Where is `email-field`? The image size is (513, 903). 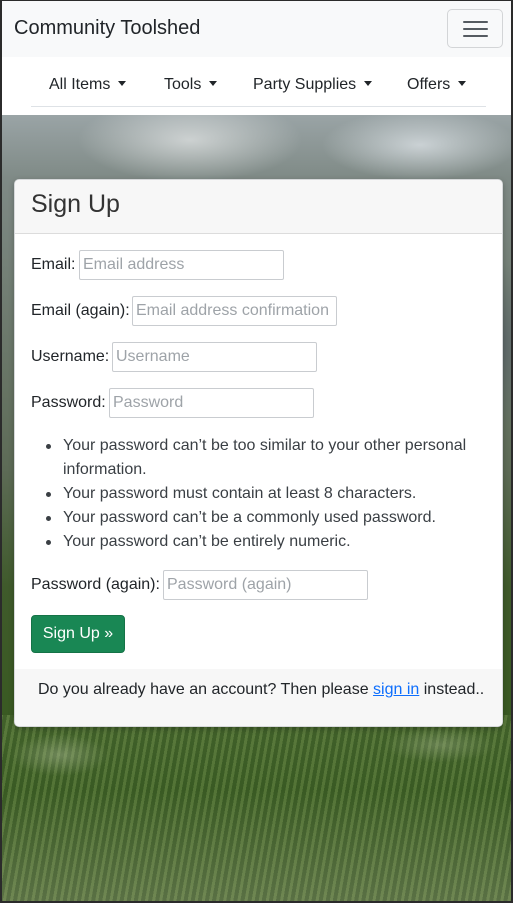 email-field is located at coordinates (181, 265).